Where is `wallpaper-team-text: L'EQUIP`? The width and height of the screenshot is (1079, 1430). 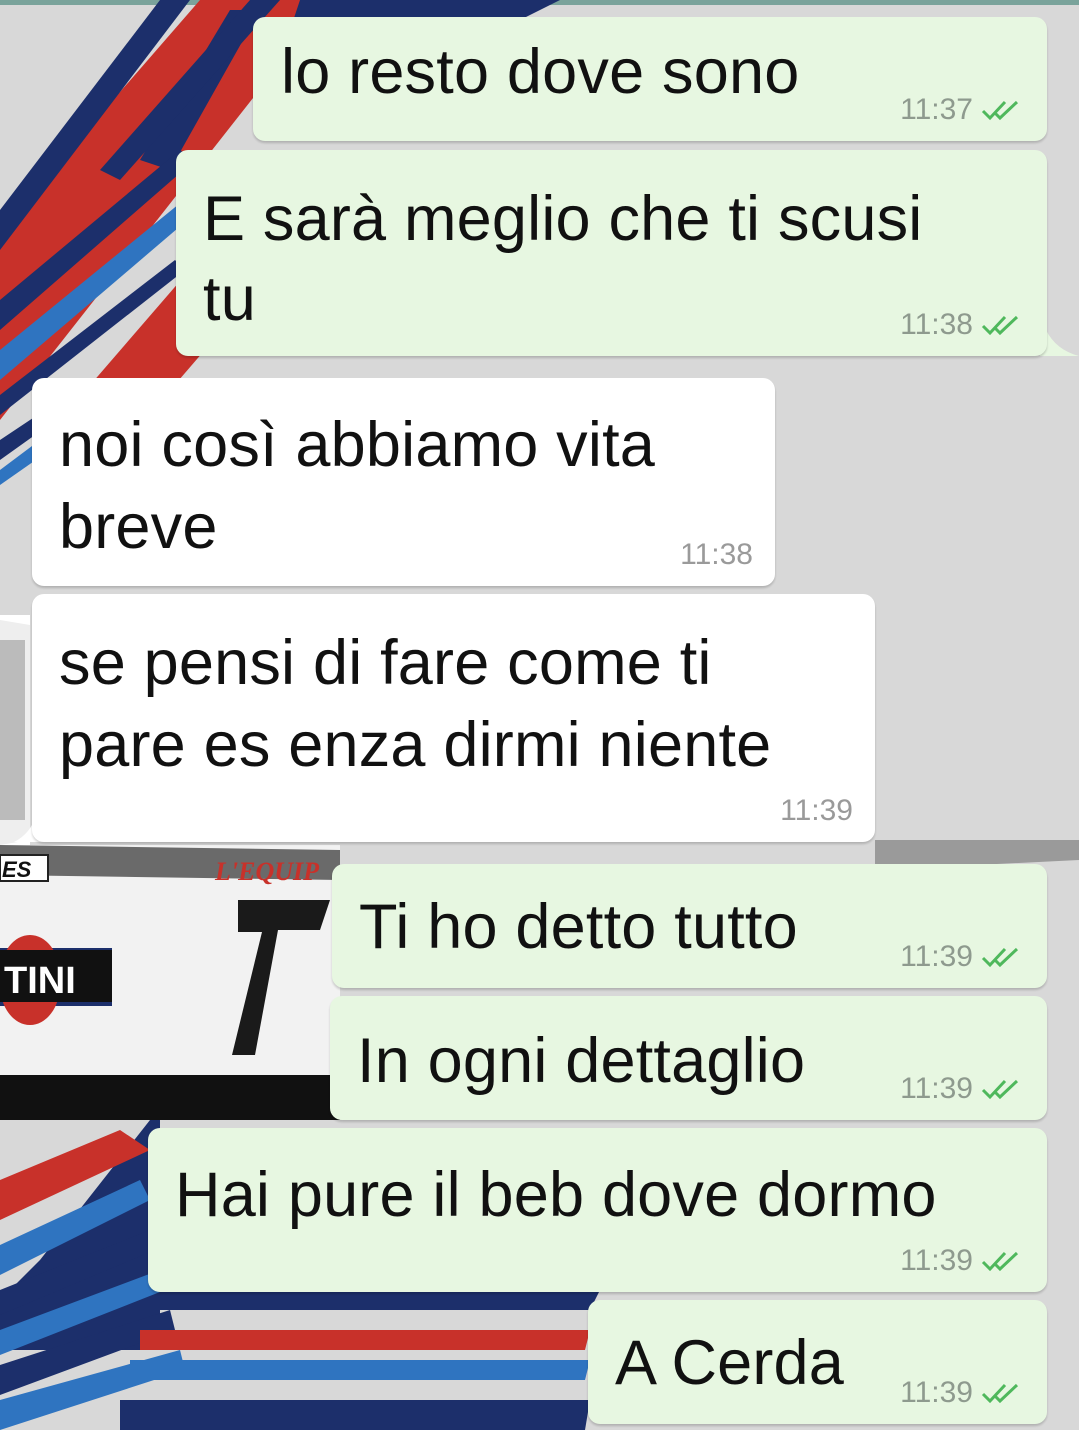 wallpaper-team-text: L'EQUIP is located at coordinates (267, 871).